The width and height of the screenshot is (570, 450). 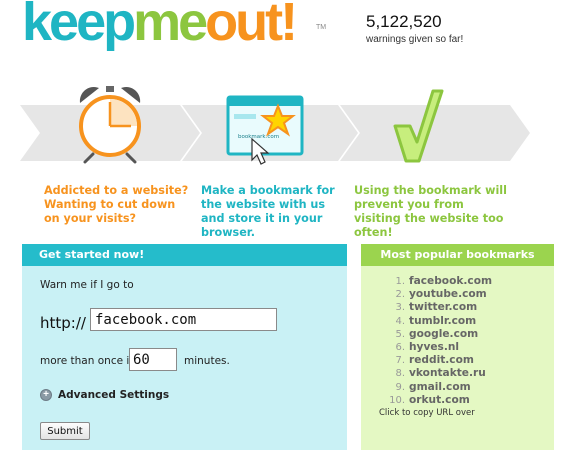 I want to click on browser-bookmark-icon: bookmark.com, so click(x=265, y=130).